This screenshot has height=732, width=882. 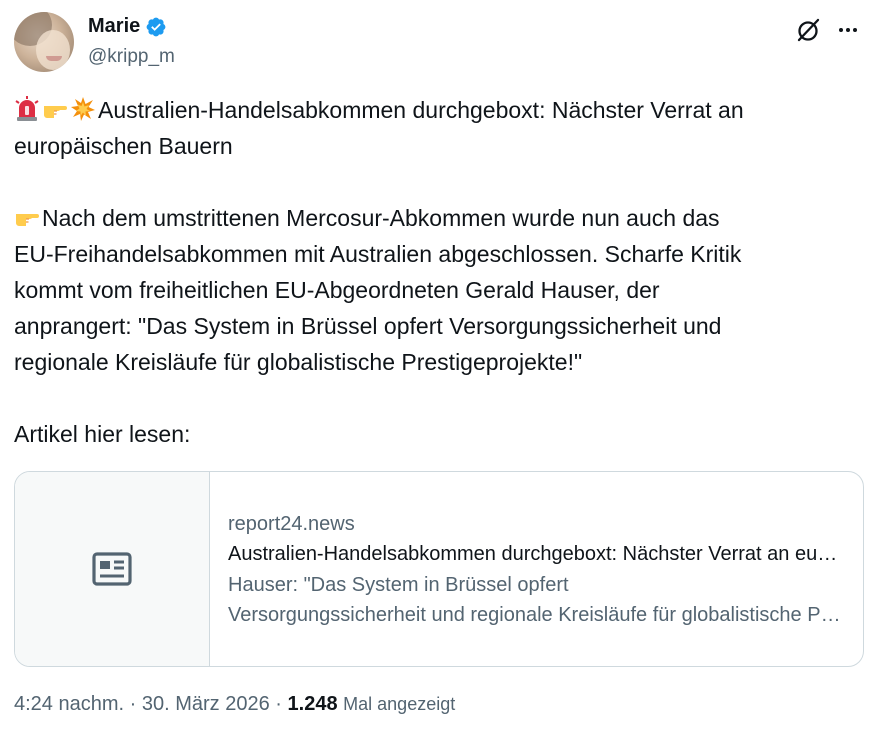 I want to click on verified-badge-icon, so click(x=156, y=27).